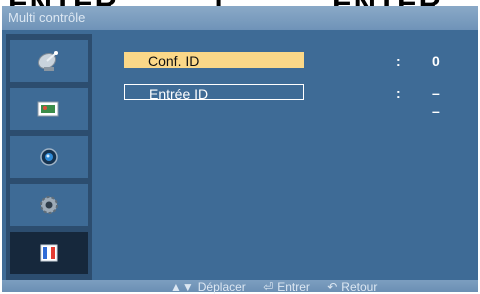  What do you see at coordinates (47, 17) in the screenshot?
I see `window-title: Multi contrôle` at bounding box center [47, 17].